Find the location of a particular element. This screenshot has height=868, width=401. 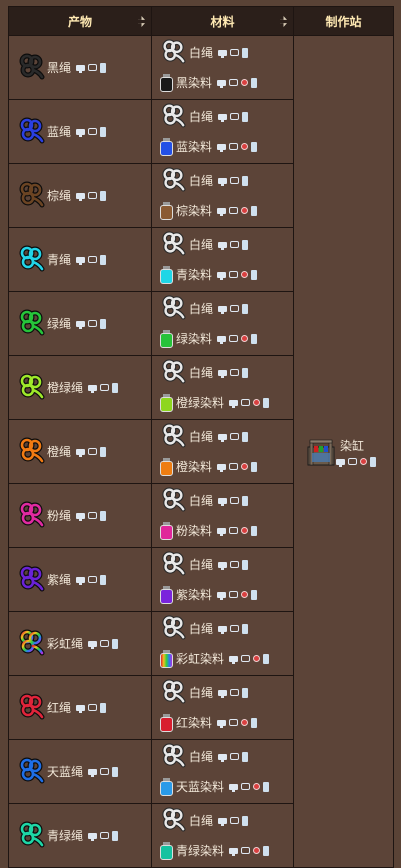

material-name: 橙绿染料 is located at coordinates (200, 402).